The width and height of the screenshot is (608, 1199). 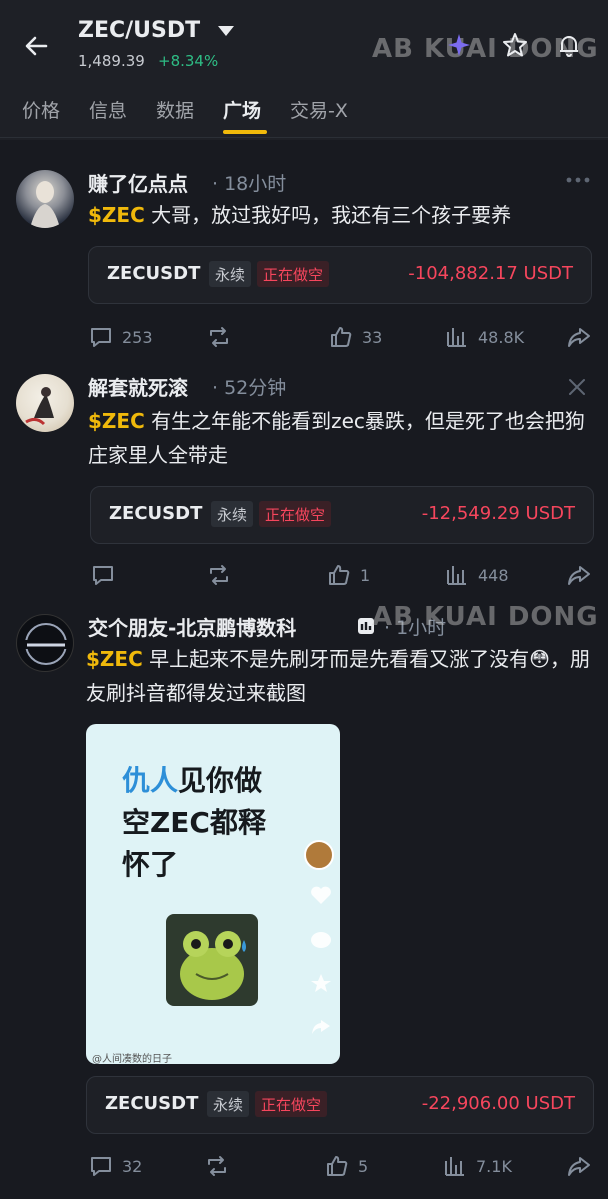 I want to click on chevron-down-icon, so click(x=226, y=31).